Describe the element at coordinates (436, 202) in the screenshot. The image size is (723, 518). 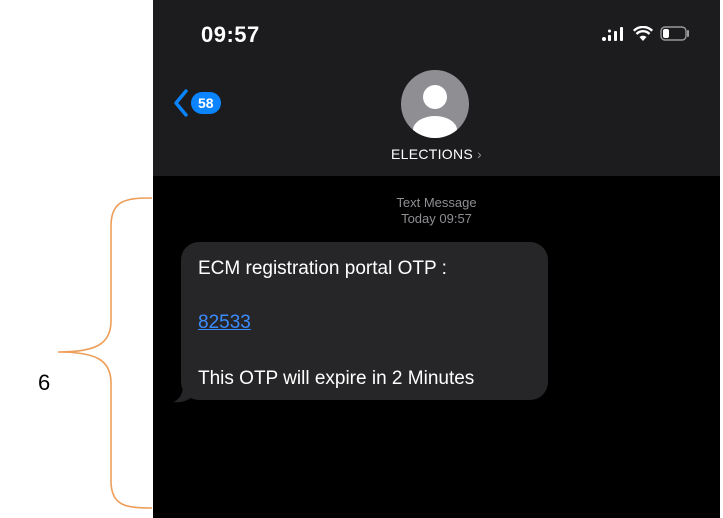
I see `message-type: Text Message` at that location.